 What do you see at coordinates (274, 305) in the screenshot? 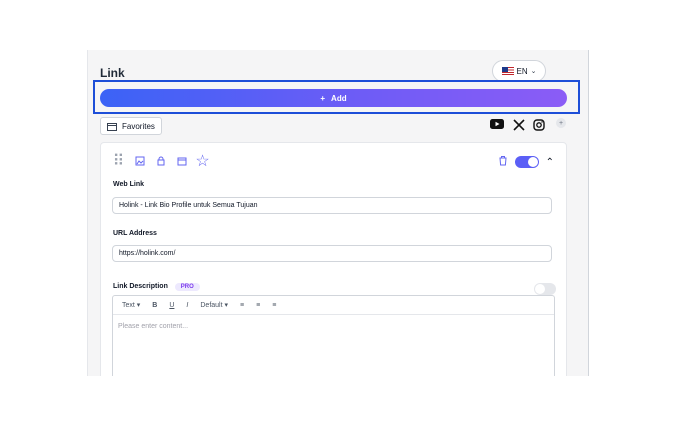
I see `align-right-button: ≡` at bounding box center [274, 305].